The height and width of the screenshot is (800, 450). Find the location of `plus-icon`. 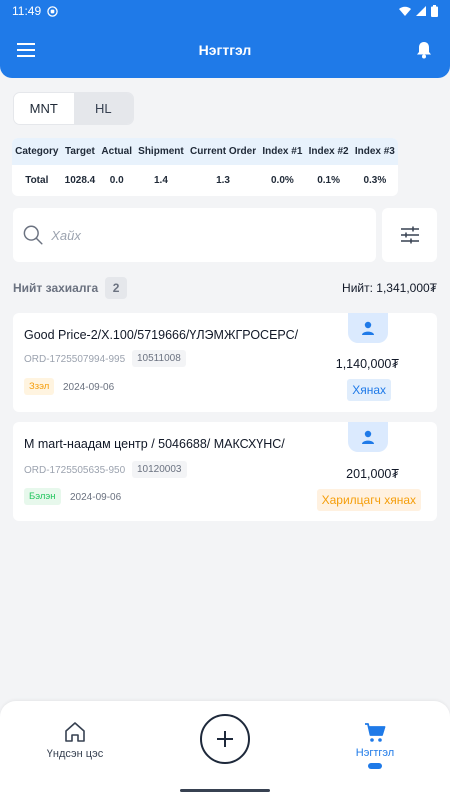

plus-icon is located at coordinates (225, 739).